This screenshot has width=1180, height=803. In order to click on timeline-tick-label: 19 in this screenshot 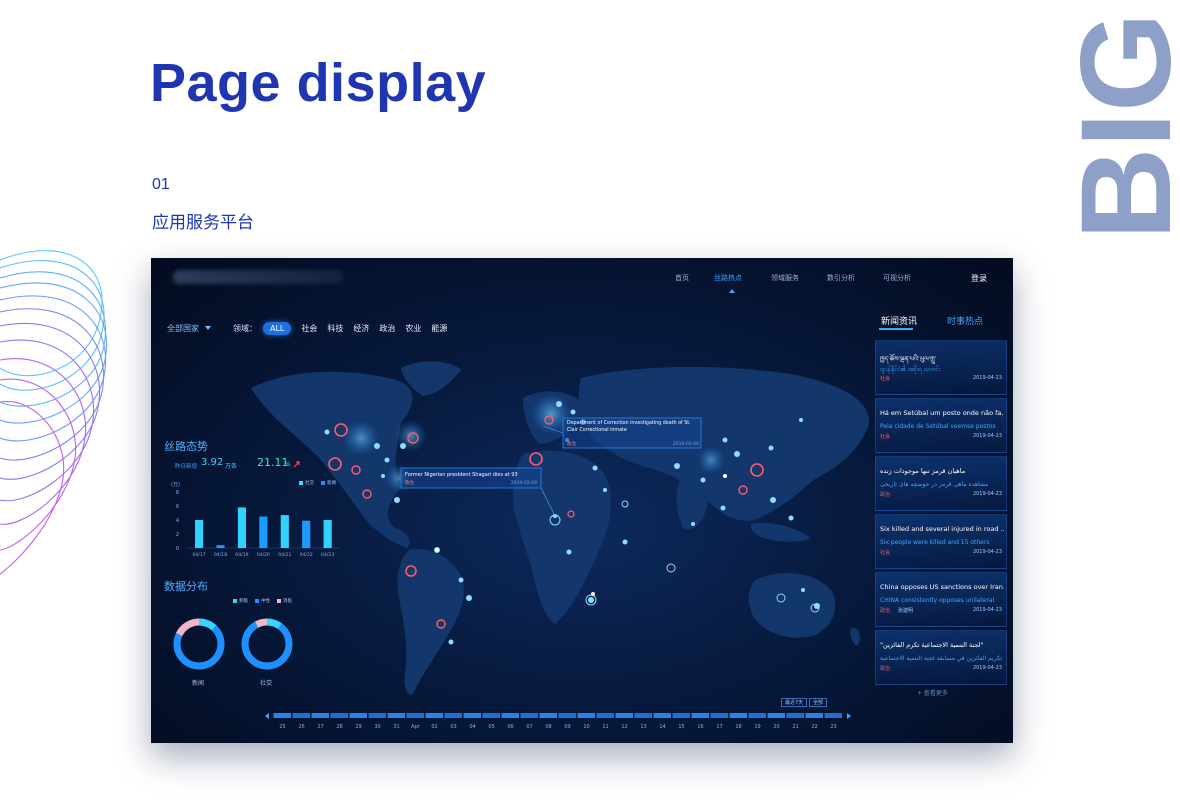, I will do `click(757, 727)`.